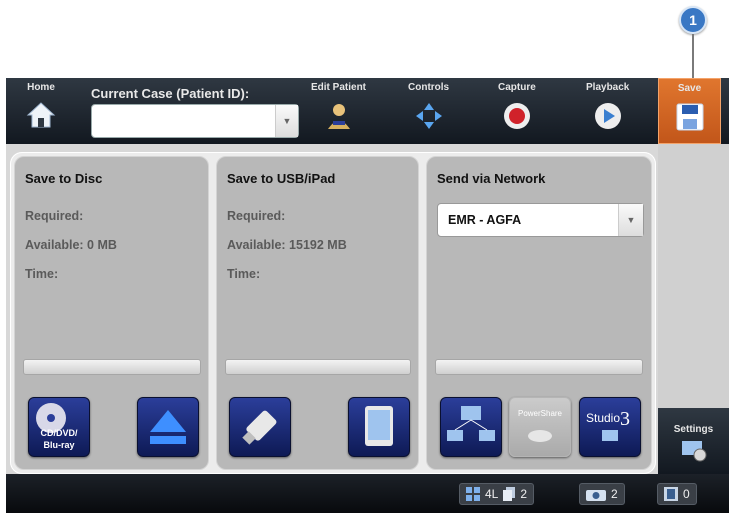 This screenshot has height=513, width=729. I want to click on layout-value: 4L, so click(492, 494).